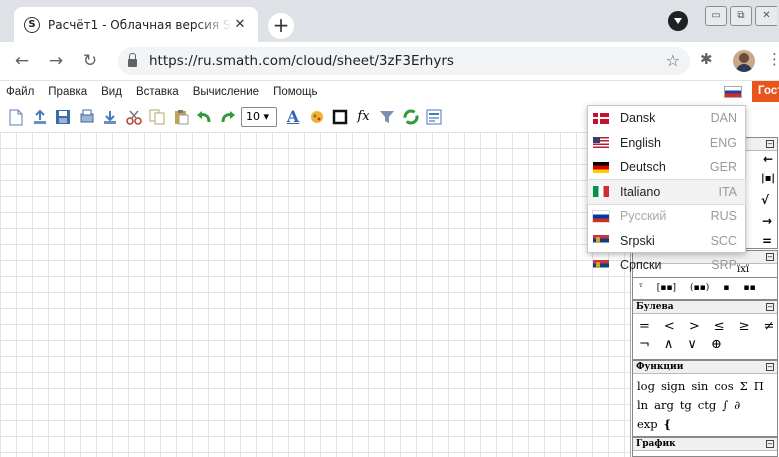 This screenshot has height=457, width=779. I want to click on double-subscript-op: ▪▪, so click(749, 288).